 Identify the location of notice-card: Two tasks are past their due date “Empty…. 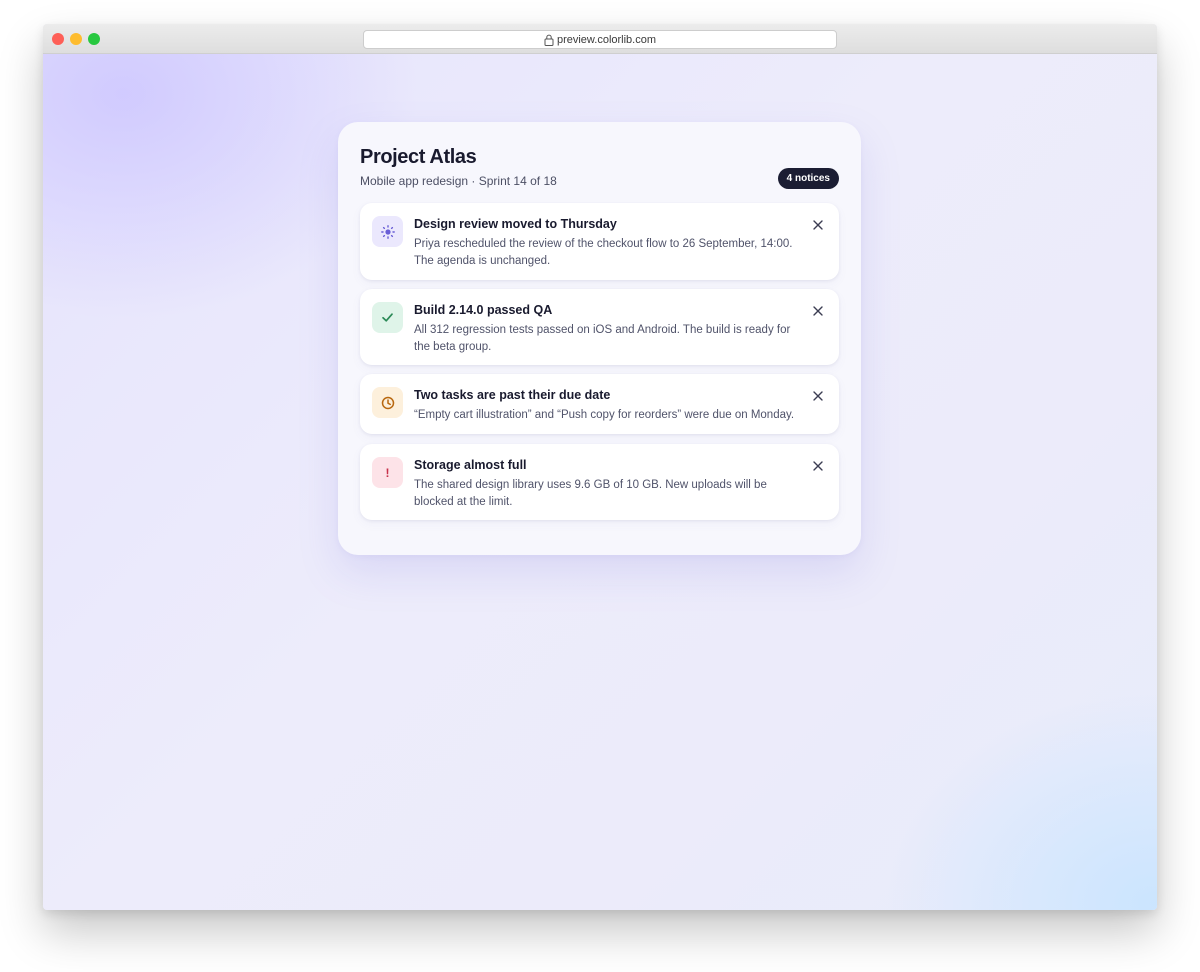
(599, 404).